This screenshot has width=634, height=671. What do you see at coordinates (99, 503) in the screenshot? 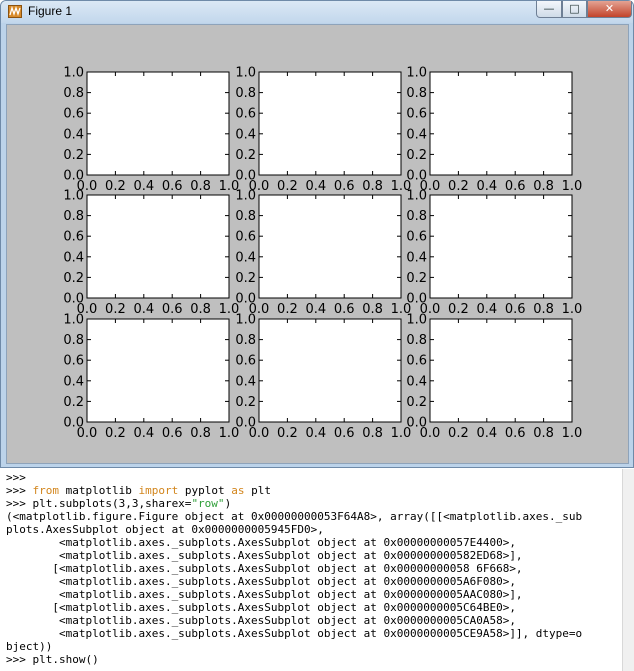
I see `console-text: >>> plt.subplots(3,3,sharex=` at bounding box center [99, 503].